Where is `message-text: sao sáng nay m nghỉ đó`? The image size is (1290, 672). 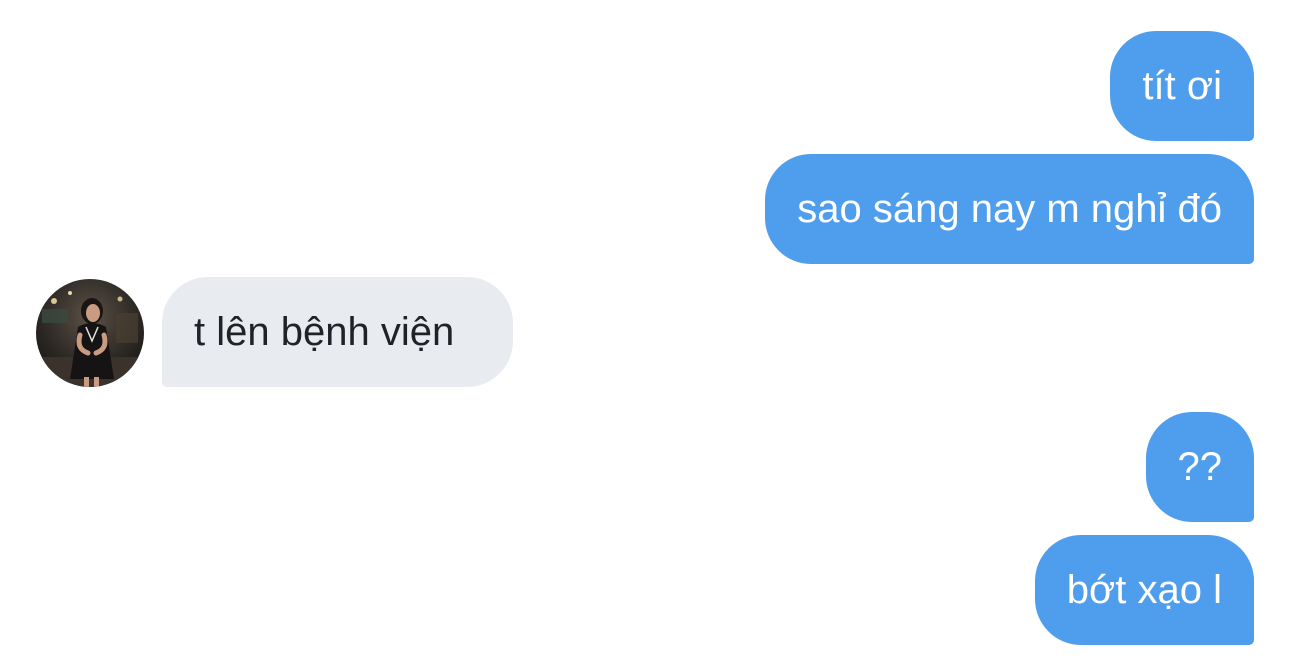 message-text: sao sáng nay m nghỉ đó is located at coordinates (1009, 209).